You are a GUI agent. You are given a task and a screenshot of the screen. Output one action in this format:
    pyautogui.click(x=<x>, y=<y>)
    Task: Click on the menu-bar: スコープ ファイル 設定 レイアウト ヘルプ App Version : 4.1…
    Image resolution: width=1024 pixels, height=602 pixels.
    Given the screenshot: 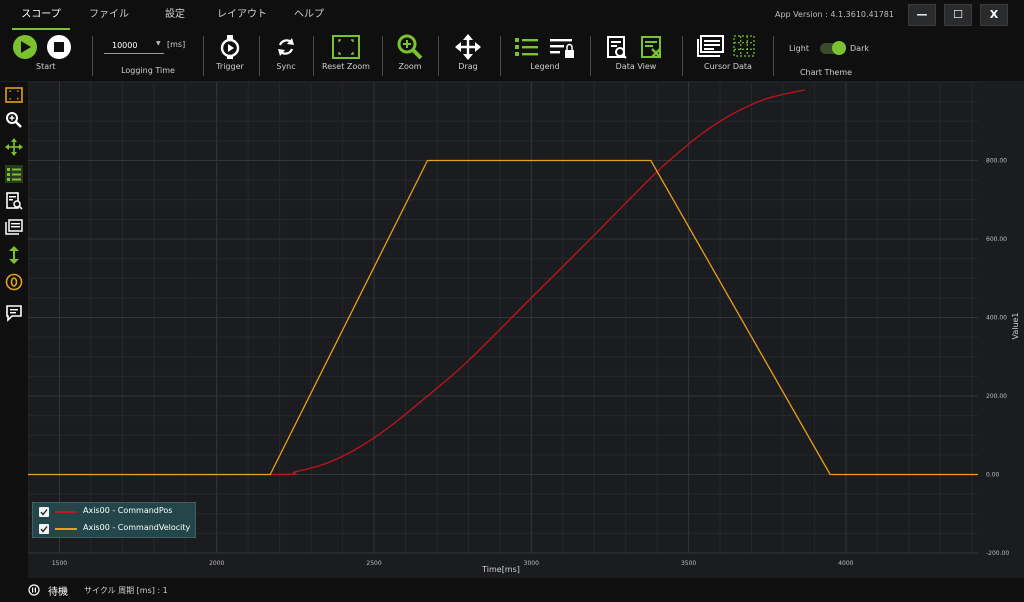 What is the action you would take?
    pyautogui.click(x=512, y=15)
    